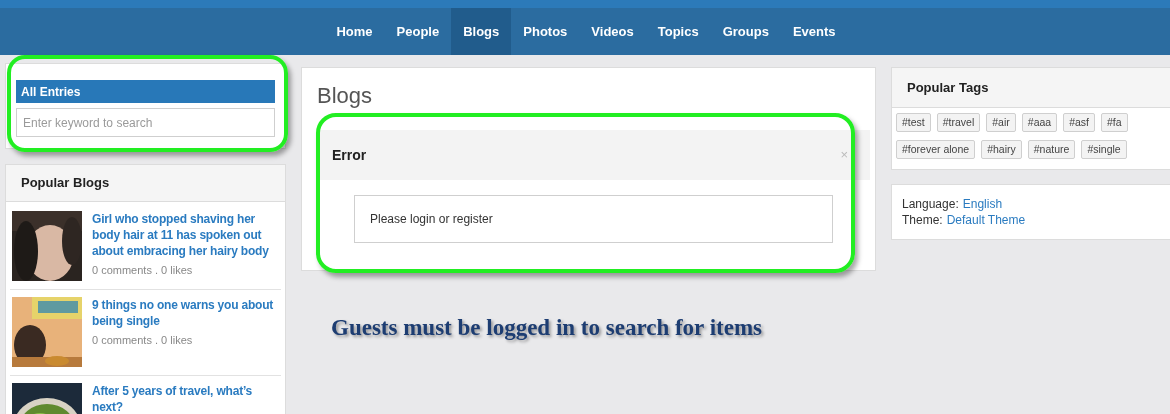 This screenshot has height=414, width=1170. Describe the element at coordinates (612, 31) in the screenshot. I see `nav-tab: Videos` at that location.